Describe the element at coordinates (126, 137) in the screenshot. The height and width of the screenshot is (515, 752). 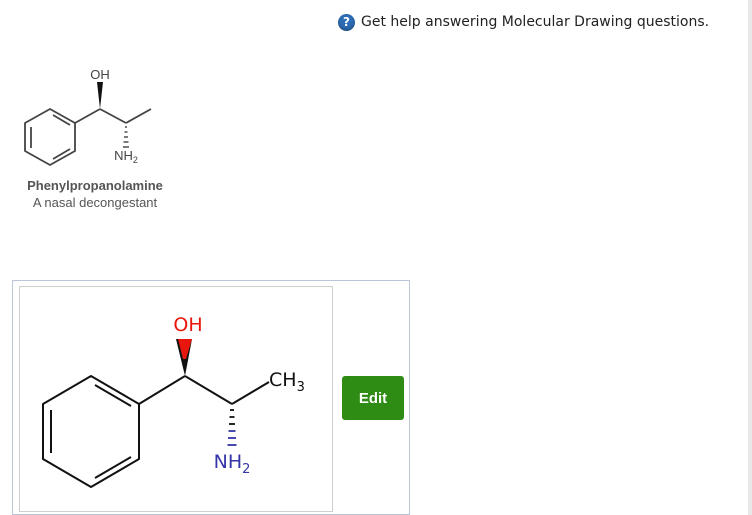
I see `ref-hash-bond` at that location.